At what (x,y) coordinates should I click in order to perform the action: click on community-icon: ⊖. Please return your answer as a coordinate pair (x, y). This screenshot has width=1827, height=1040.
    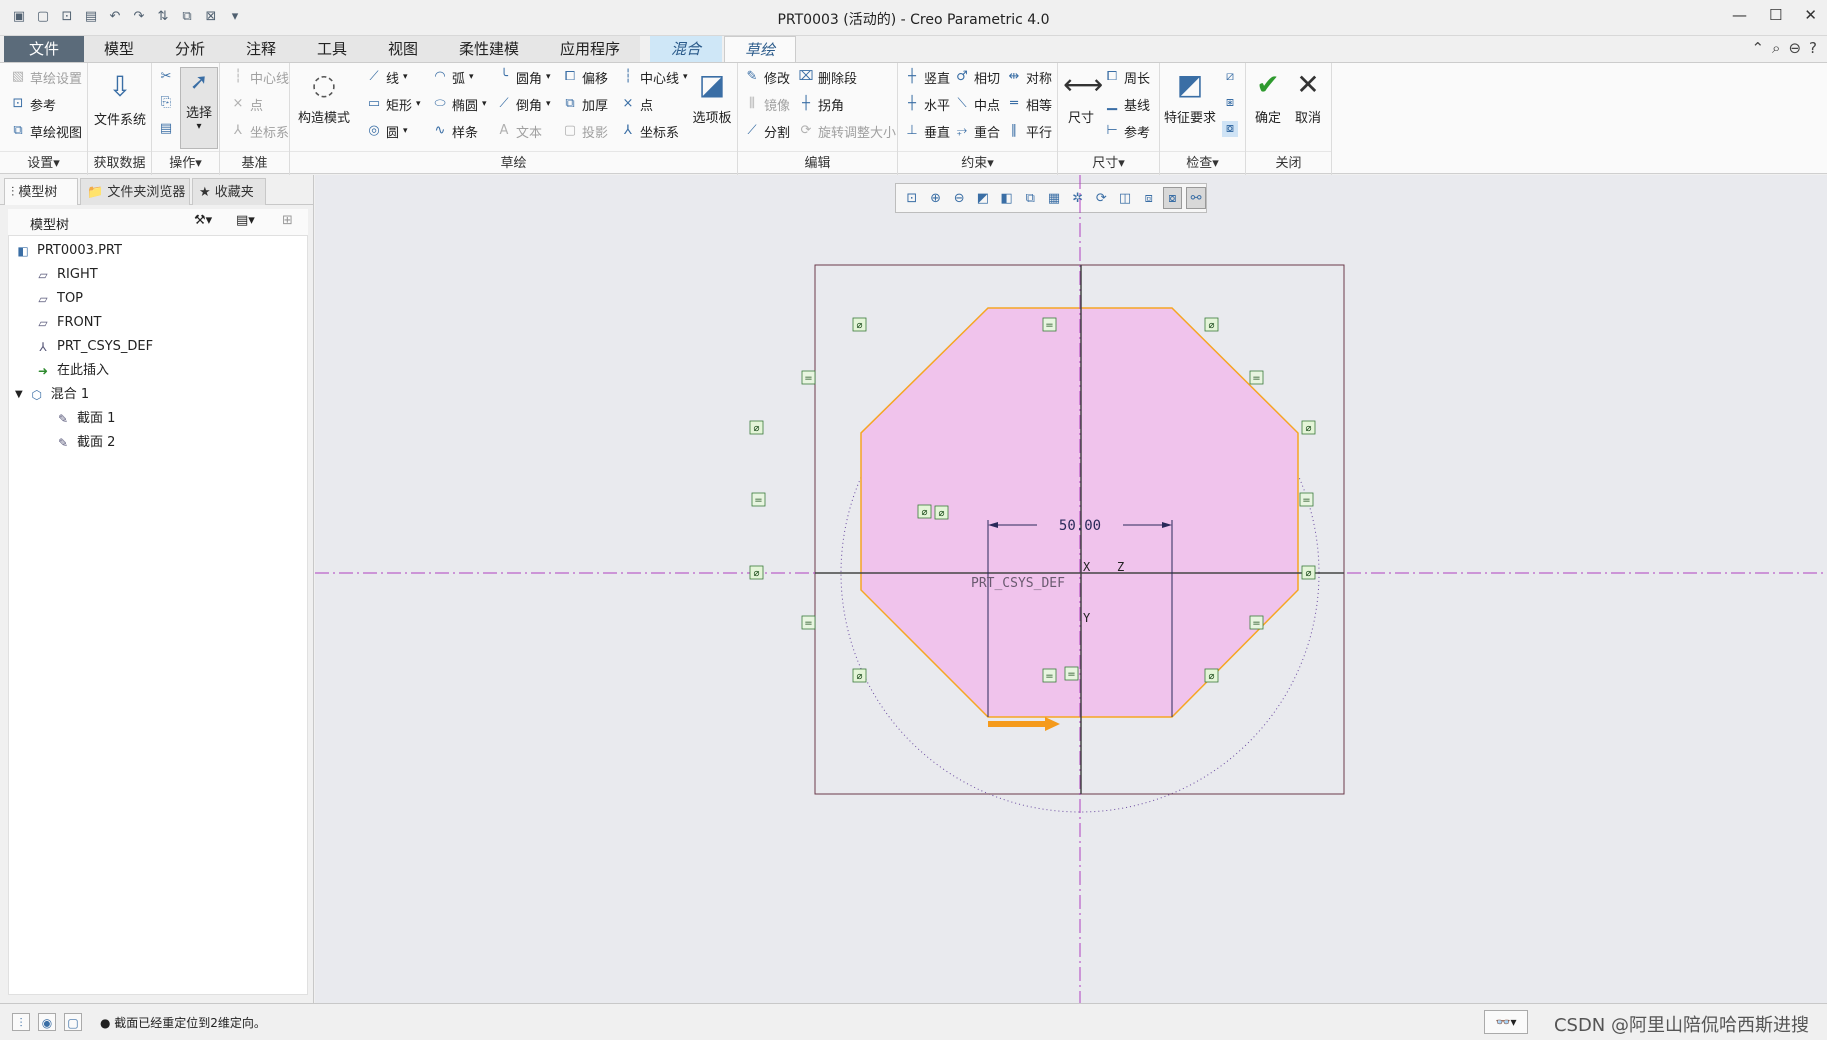
    Looking at the image, I should click on (1794, 48).